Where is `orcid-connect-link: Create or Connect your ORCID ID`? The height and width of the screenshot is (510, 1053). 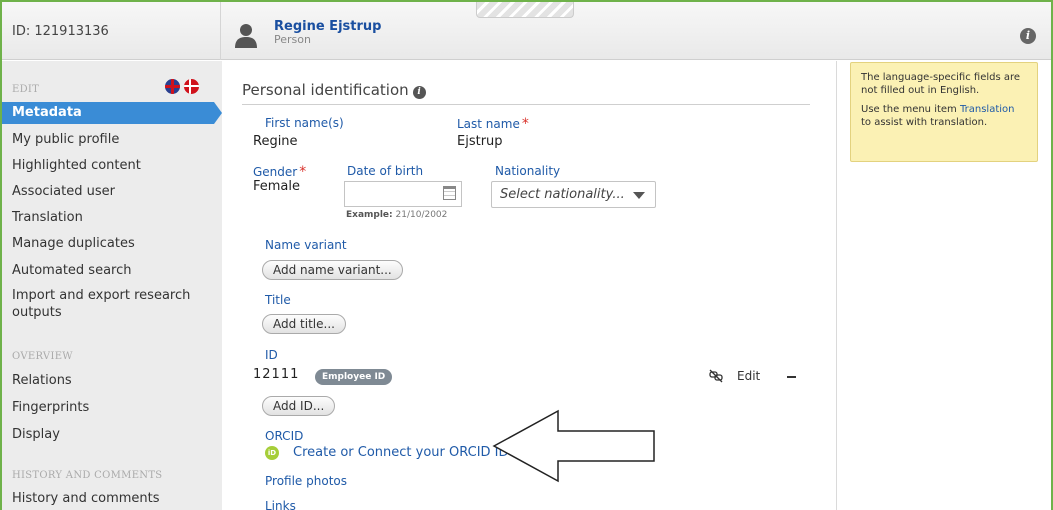 orcid-connect-link: Create or Connect your ORCID ID is located at coordinates (401, 452).